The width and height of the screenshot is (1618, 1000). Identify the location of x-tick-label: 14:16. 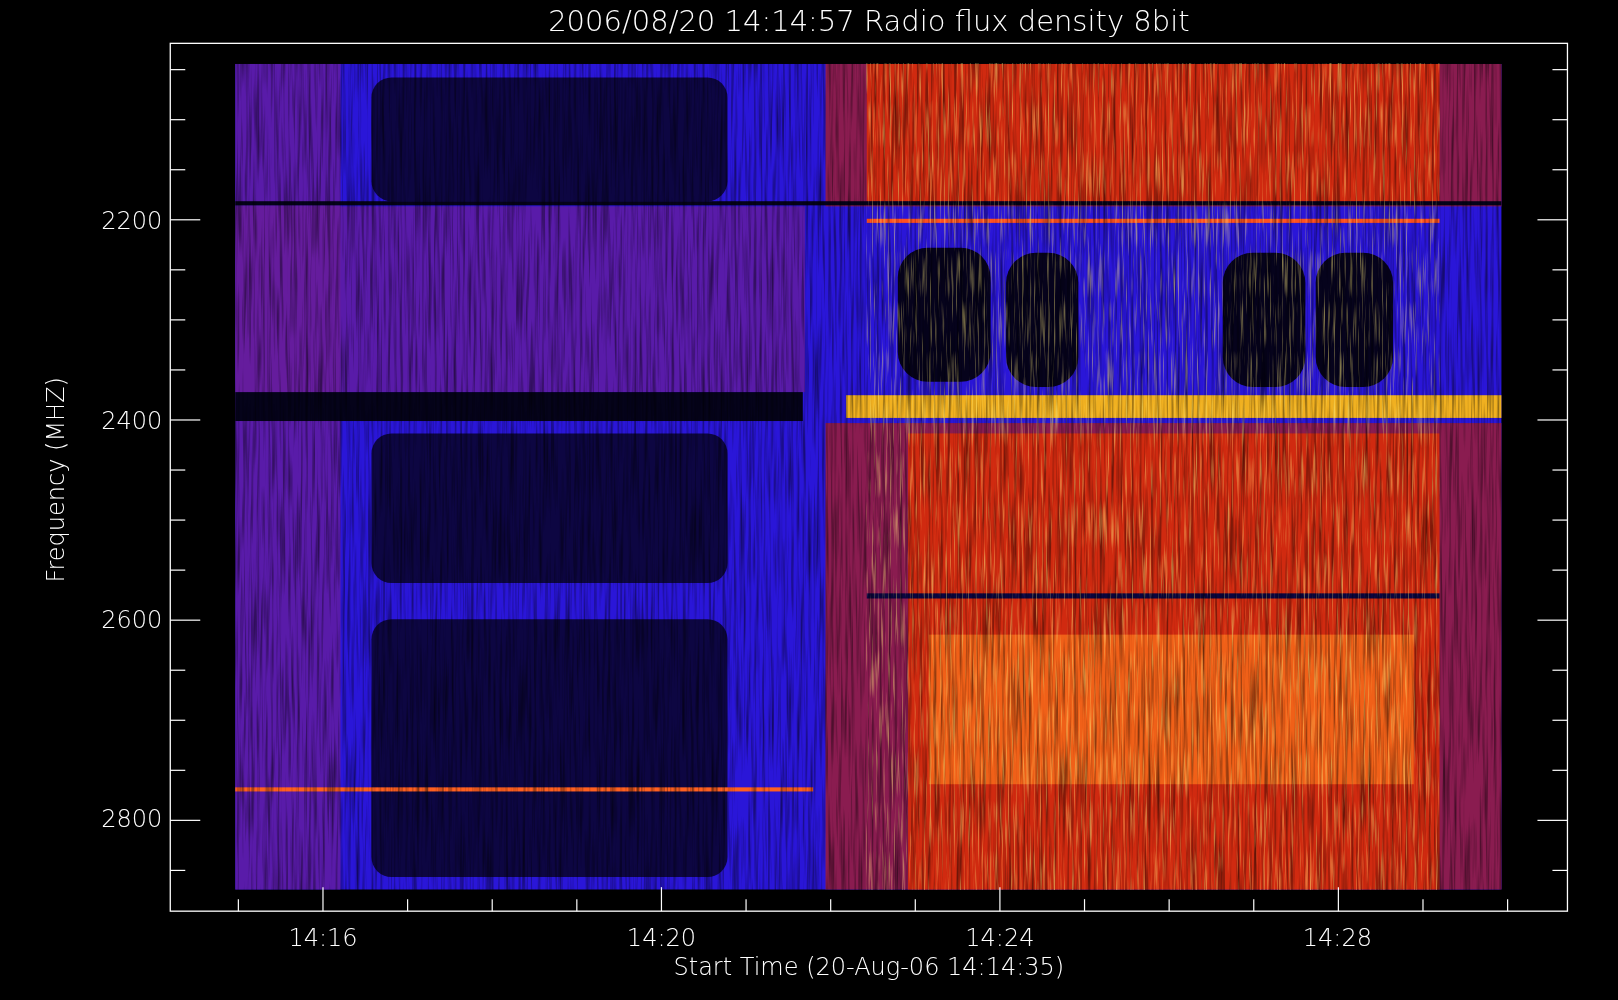
(323, 938).